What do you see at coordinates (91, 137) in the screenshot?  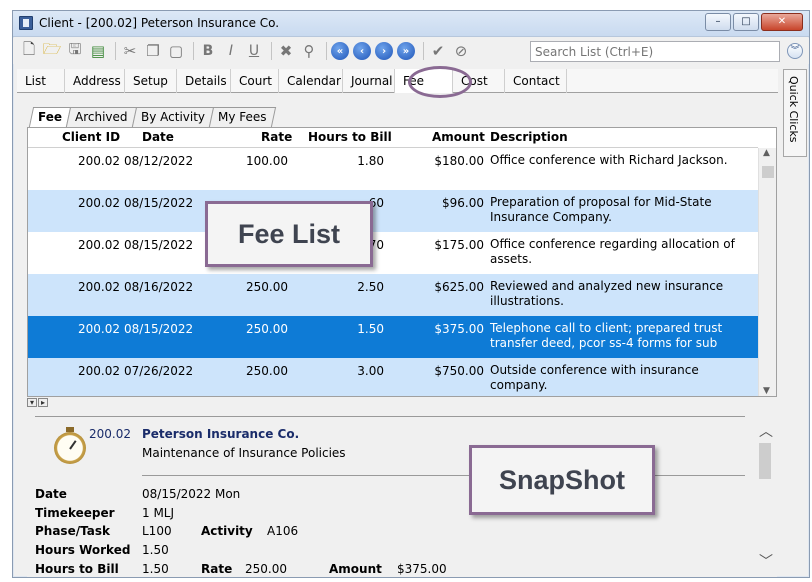 I see `col-client-id: Client ID` at bounding box center [91, 137].